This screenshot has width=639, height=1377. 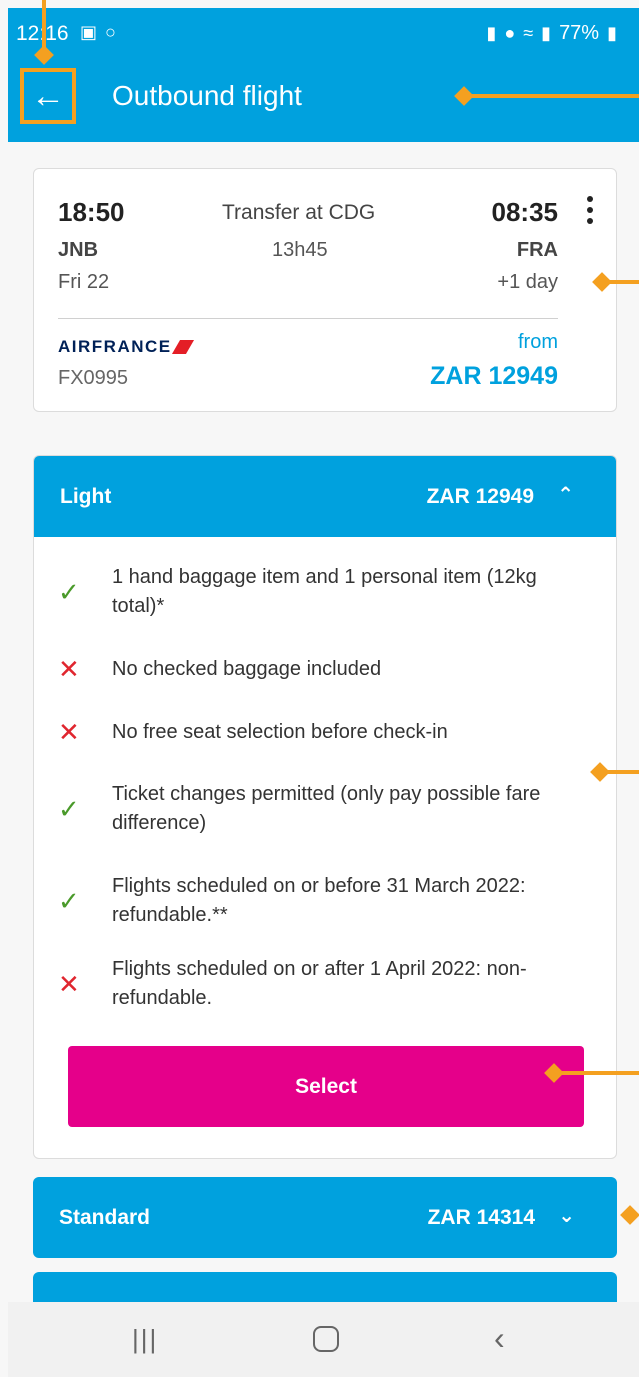 I want to click on location-icon: ●, so click(x=510, y=33).